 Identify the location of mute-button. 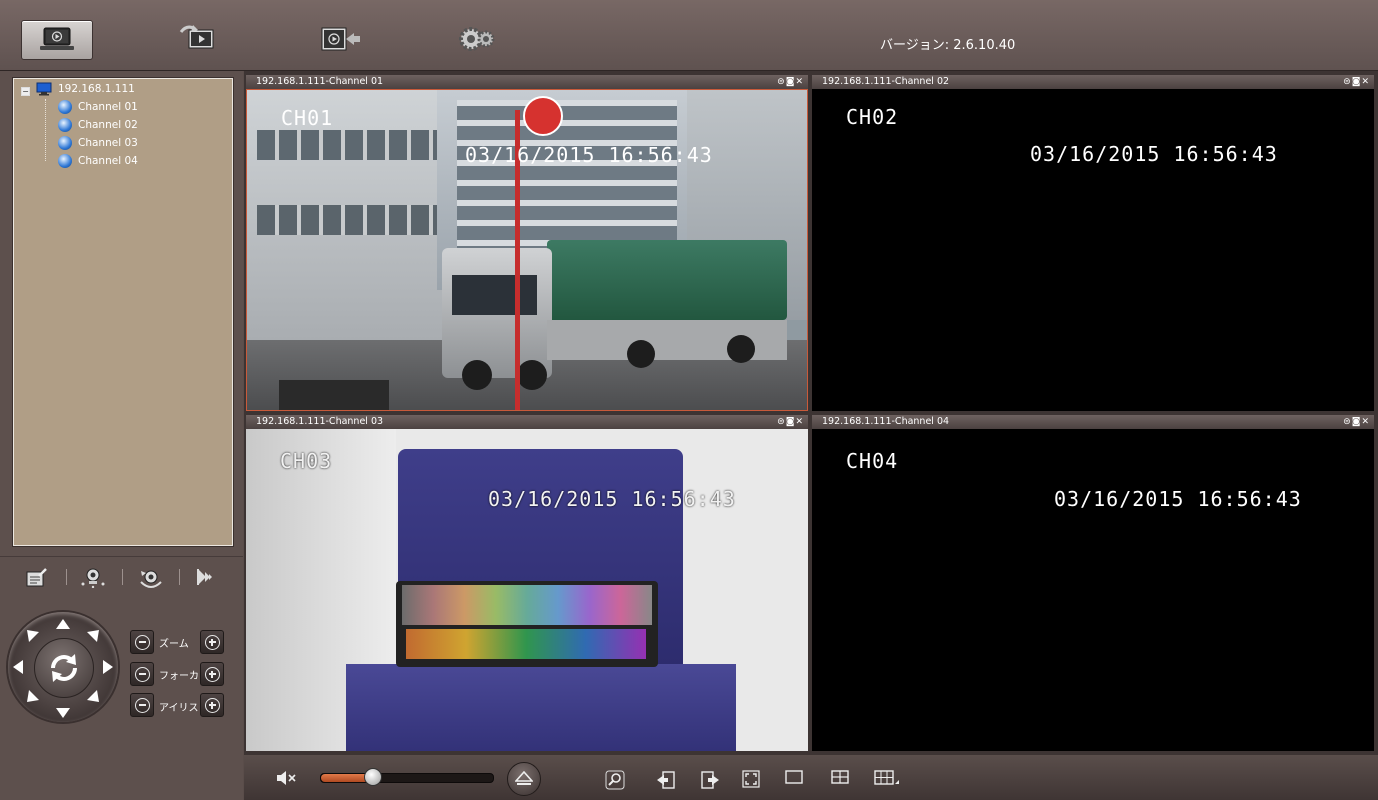
(286, 778).